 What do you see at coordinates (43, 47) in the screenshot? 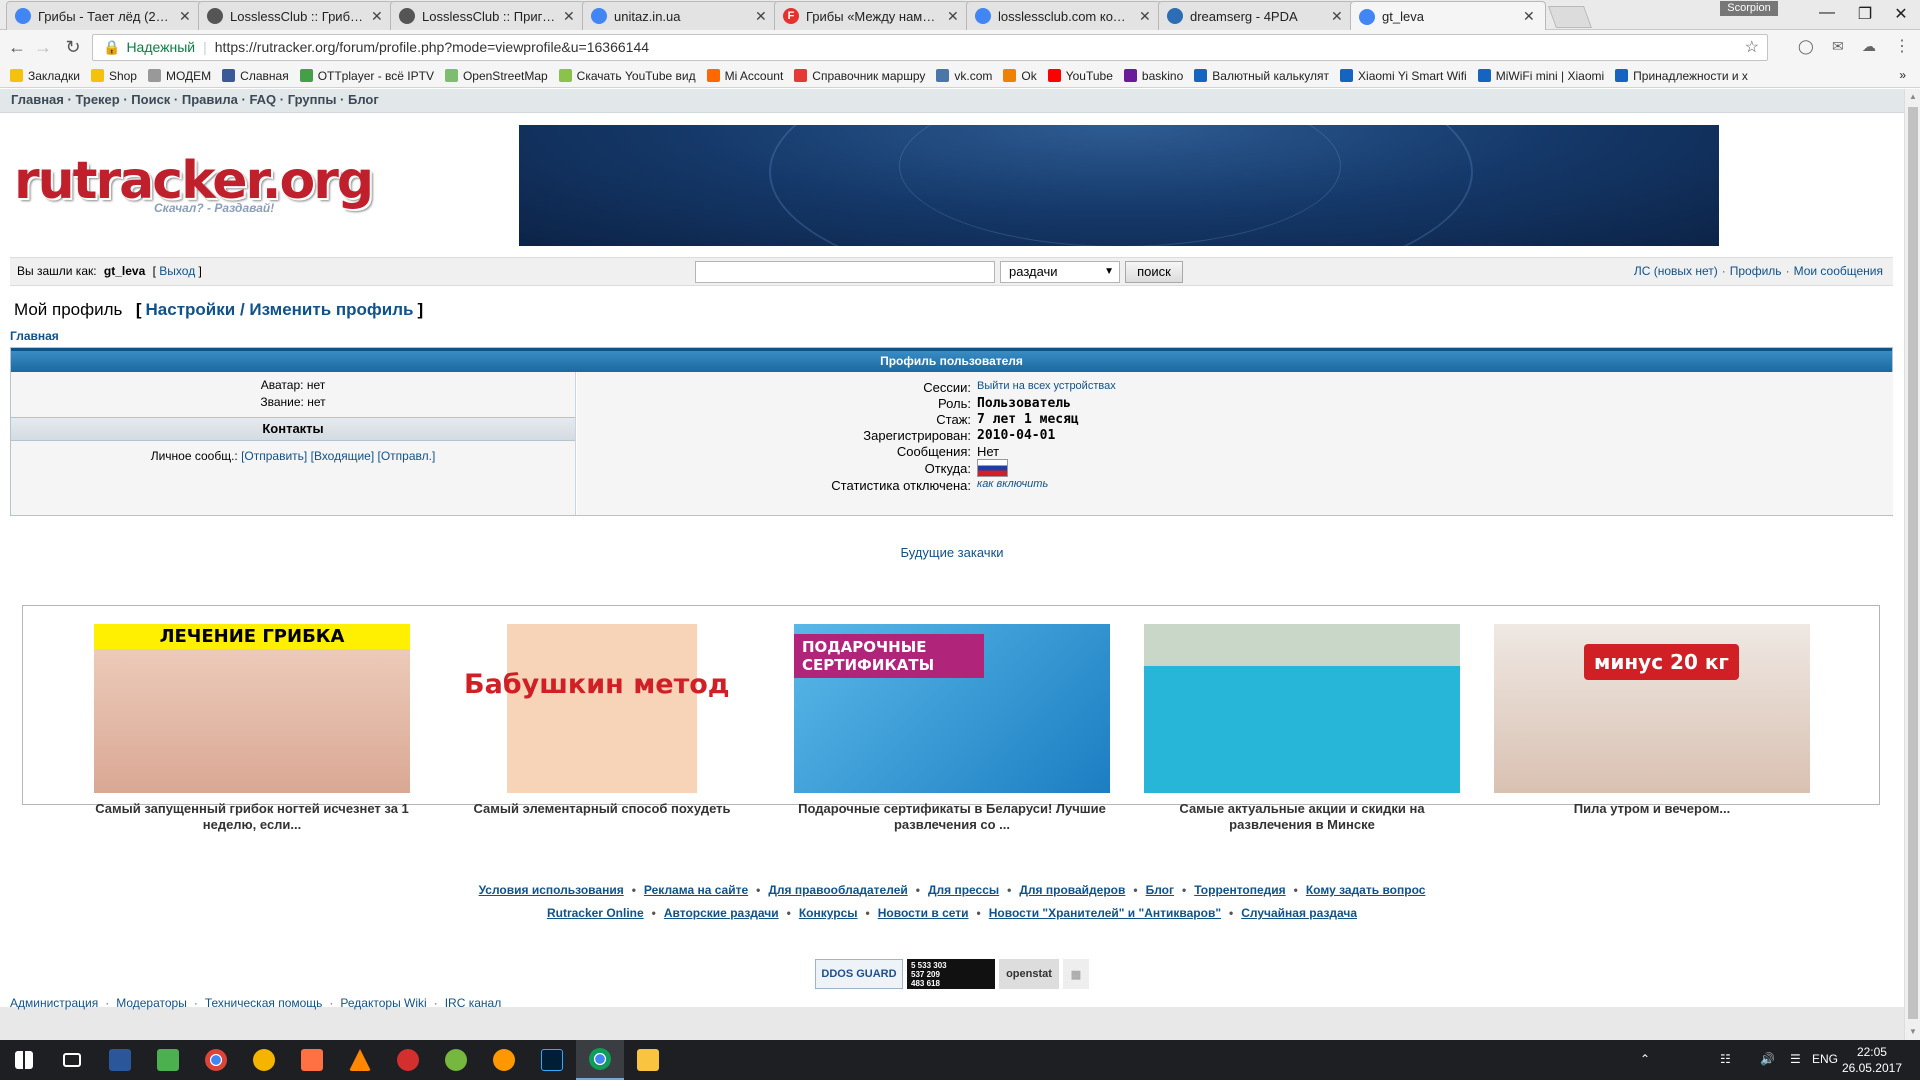
I see `forward-icon: →` at bounding box center [43, 47].